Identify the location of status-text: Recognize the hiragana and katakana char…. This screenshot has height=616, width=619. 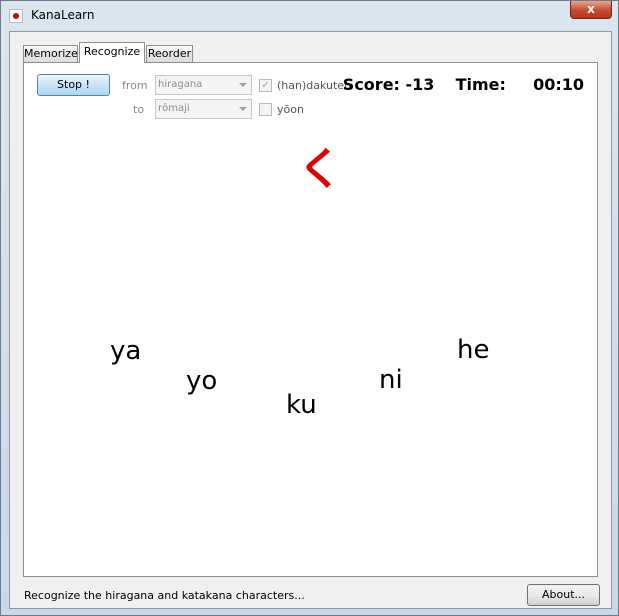
(164, 595).